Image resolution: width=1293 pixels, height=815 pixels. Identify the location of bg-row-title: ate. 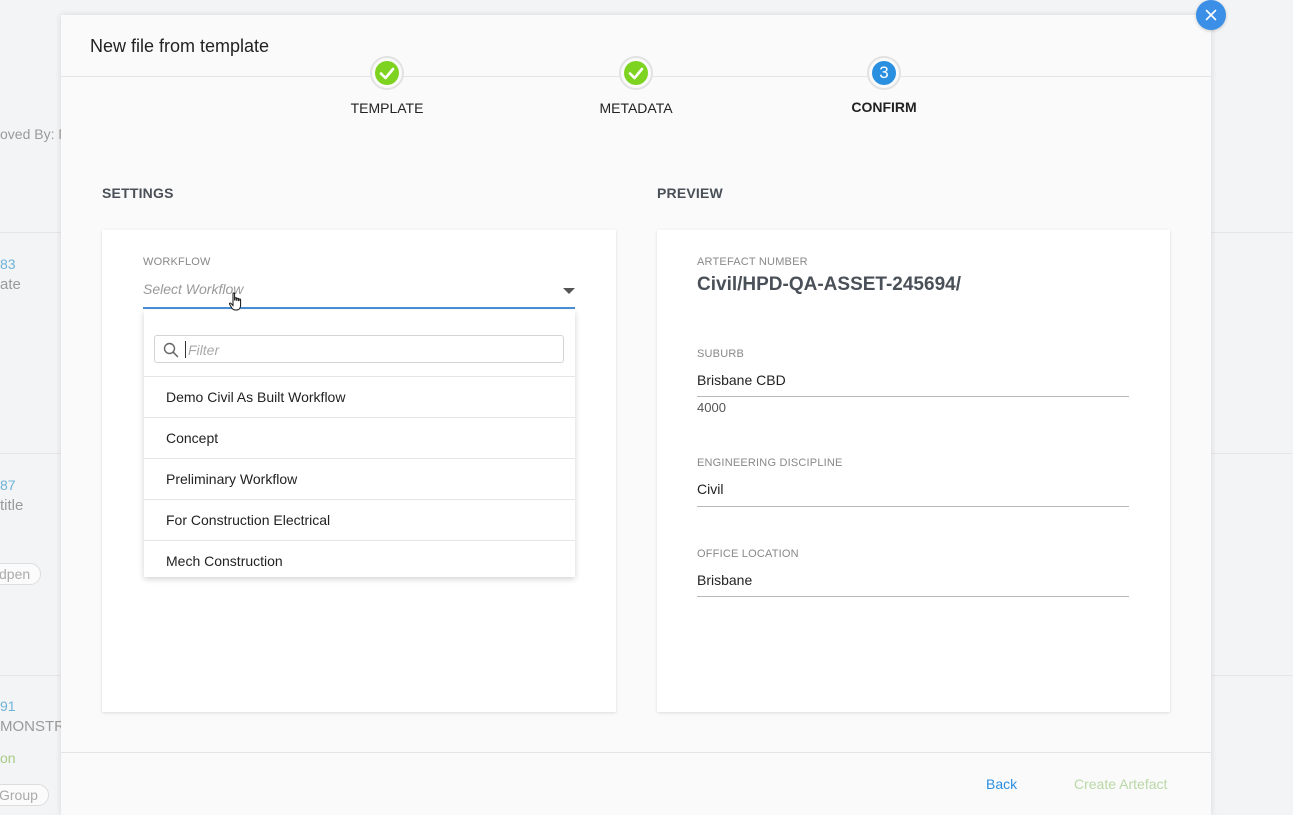
(10, 284).